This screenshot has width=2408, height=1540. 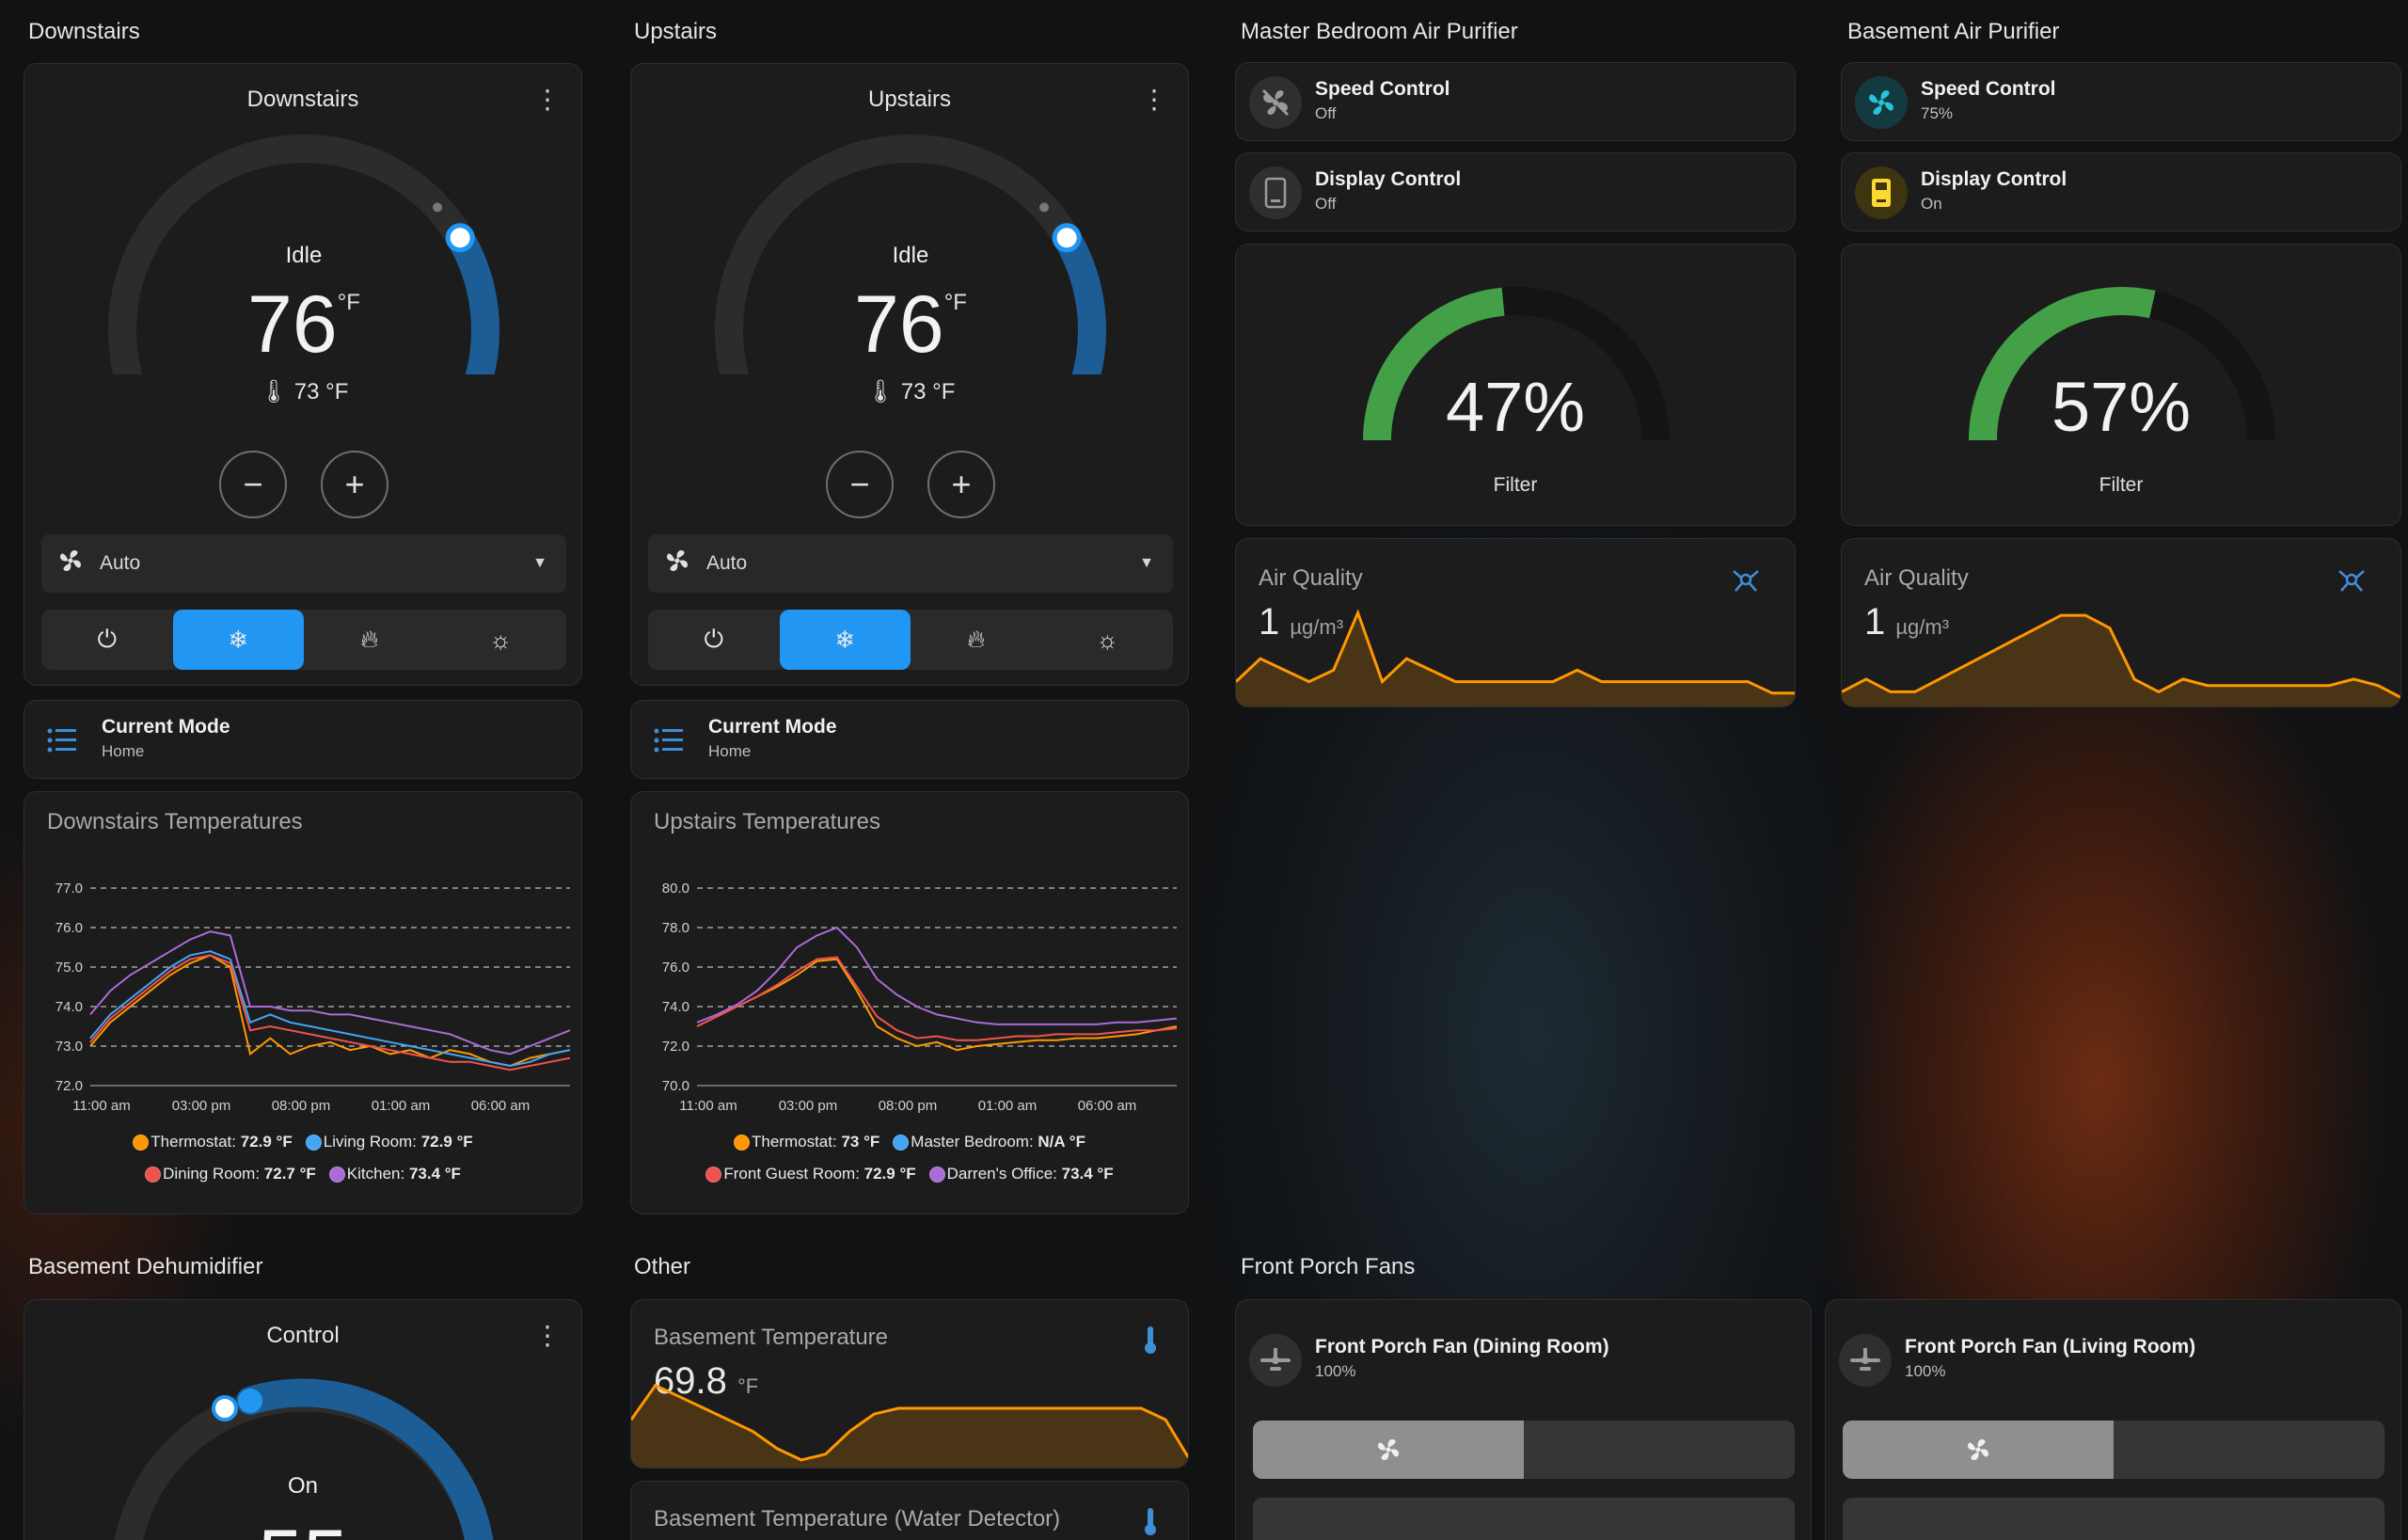 I want to click on legend-series-name: Kitchen, so click(x=374, y=1174).